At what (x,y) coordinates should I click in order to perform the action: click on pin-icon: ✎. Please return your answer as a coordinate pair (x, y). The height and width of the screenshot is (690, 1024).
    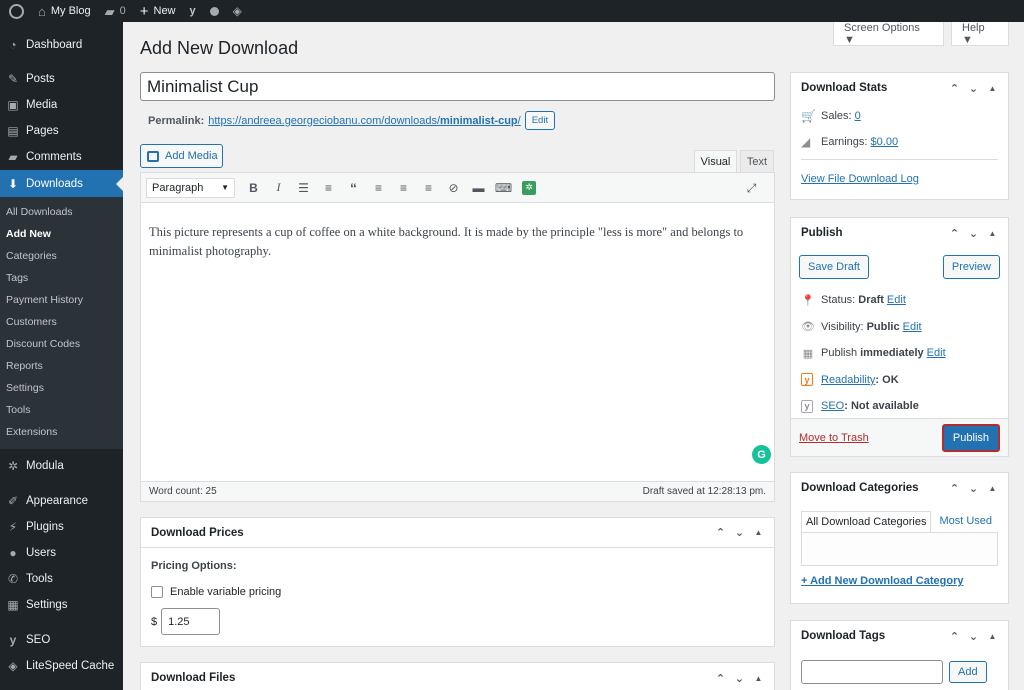
    Looking at the image, I should click on (13, 79).